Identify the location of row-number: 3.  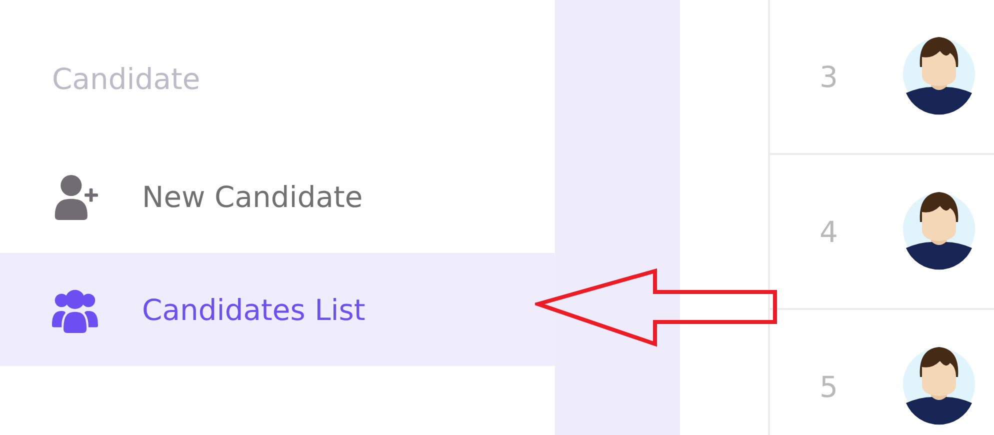
(828, 77).